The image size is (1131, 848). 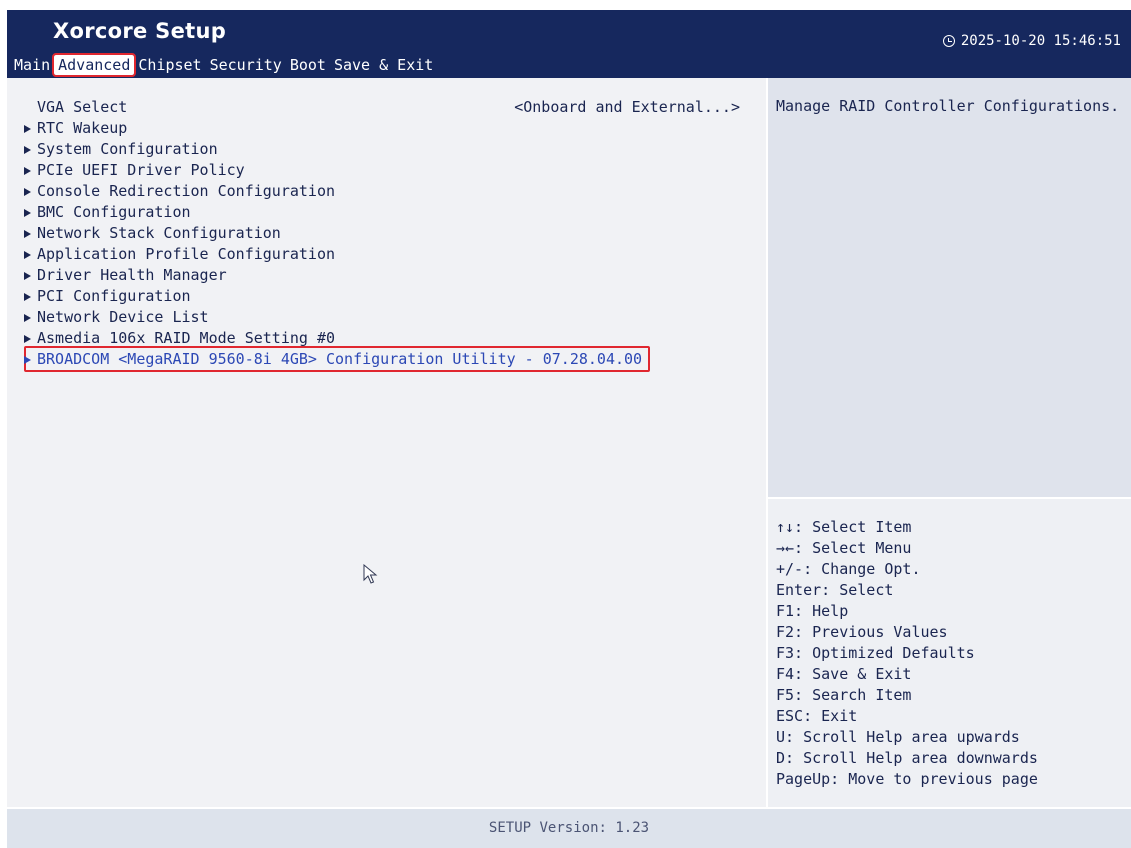 I want to click on menu-item-system-configuration: System Configuration, so click(x=121, y=149).